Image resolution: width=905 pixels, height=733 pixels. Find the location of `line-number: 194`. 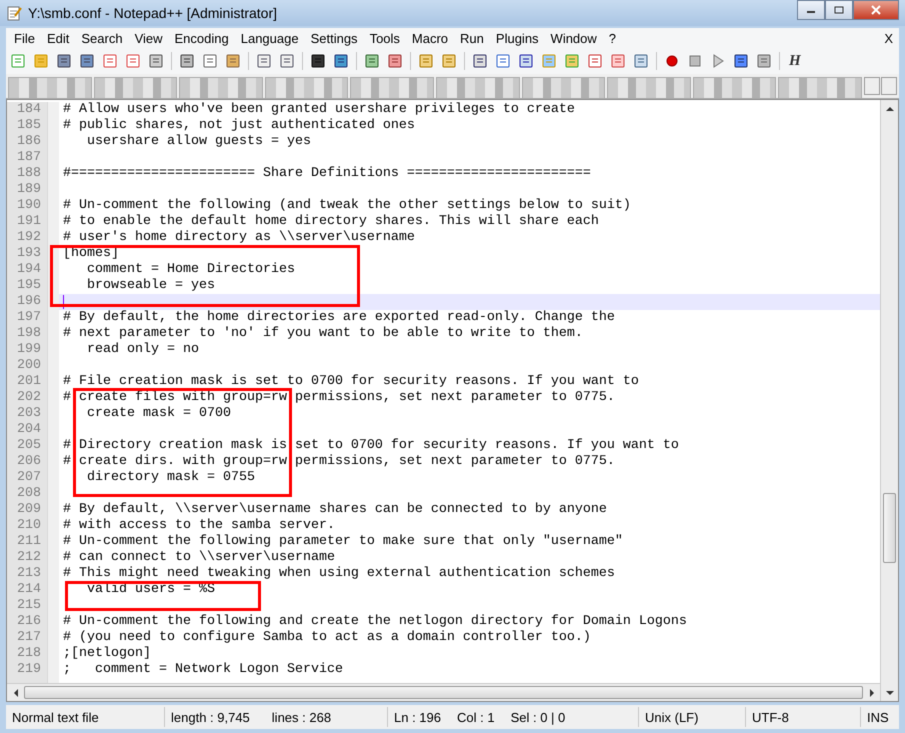

line-number: 194 is located at coordinates (29, 270).